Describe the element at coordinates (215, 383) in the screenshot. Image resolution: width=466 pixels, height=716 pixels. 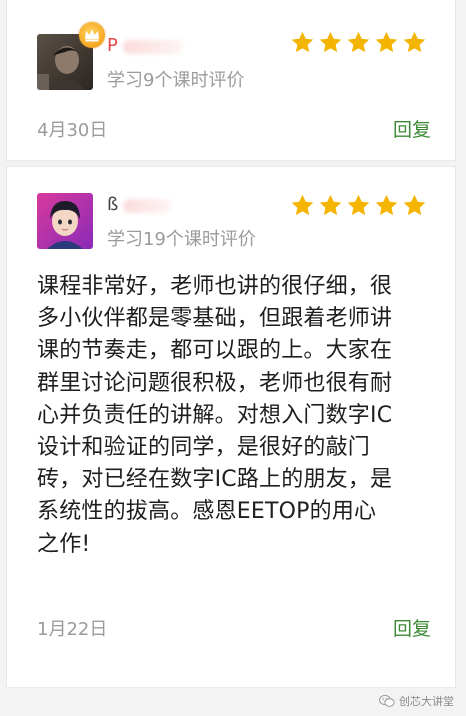
I see `review-content-line: 群里讨论问题很积极，老师也很有耐` at that location.